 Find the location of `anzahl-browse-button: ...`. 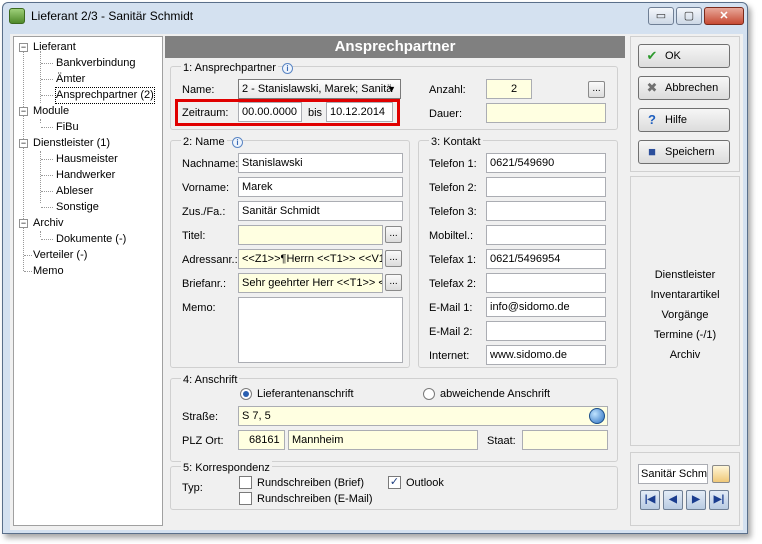

anzahl-browse-button: ... is located at coordinates (596, 89).